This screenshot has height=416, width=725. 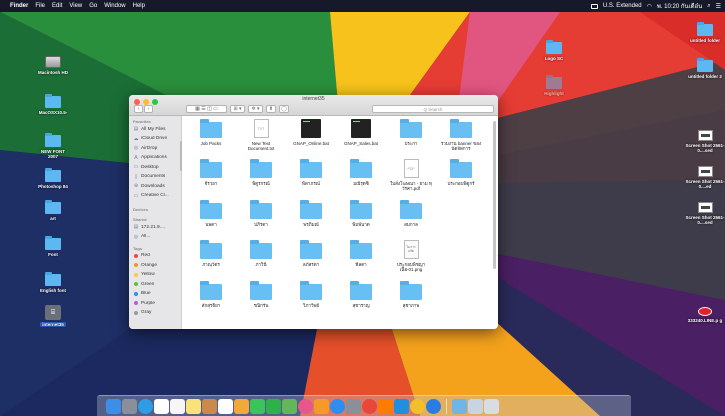 I want to click on photoshop-icon, so click(x=401, y=406).